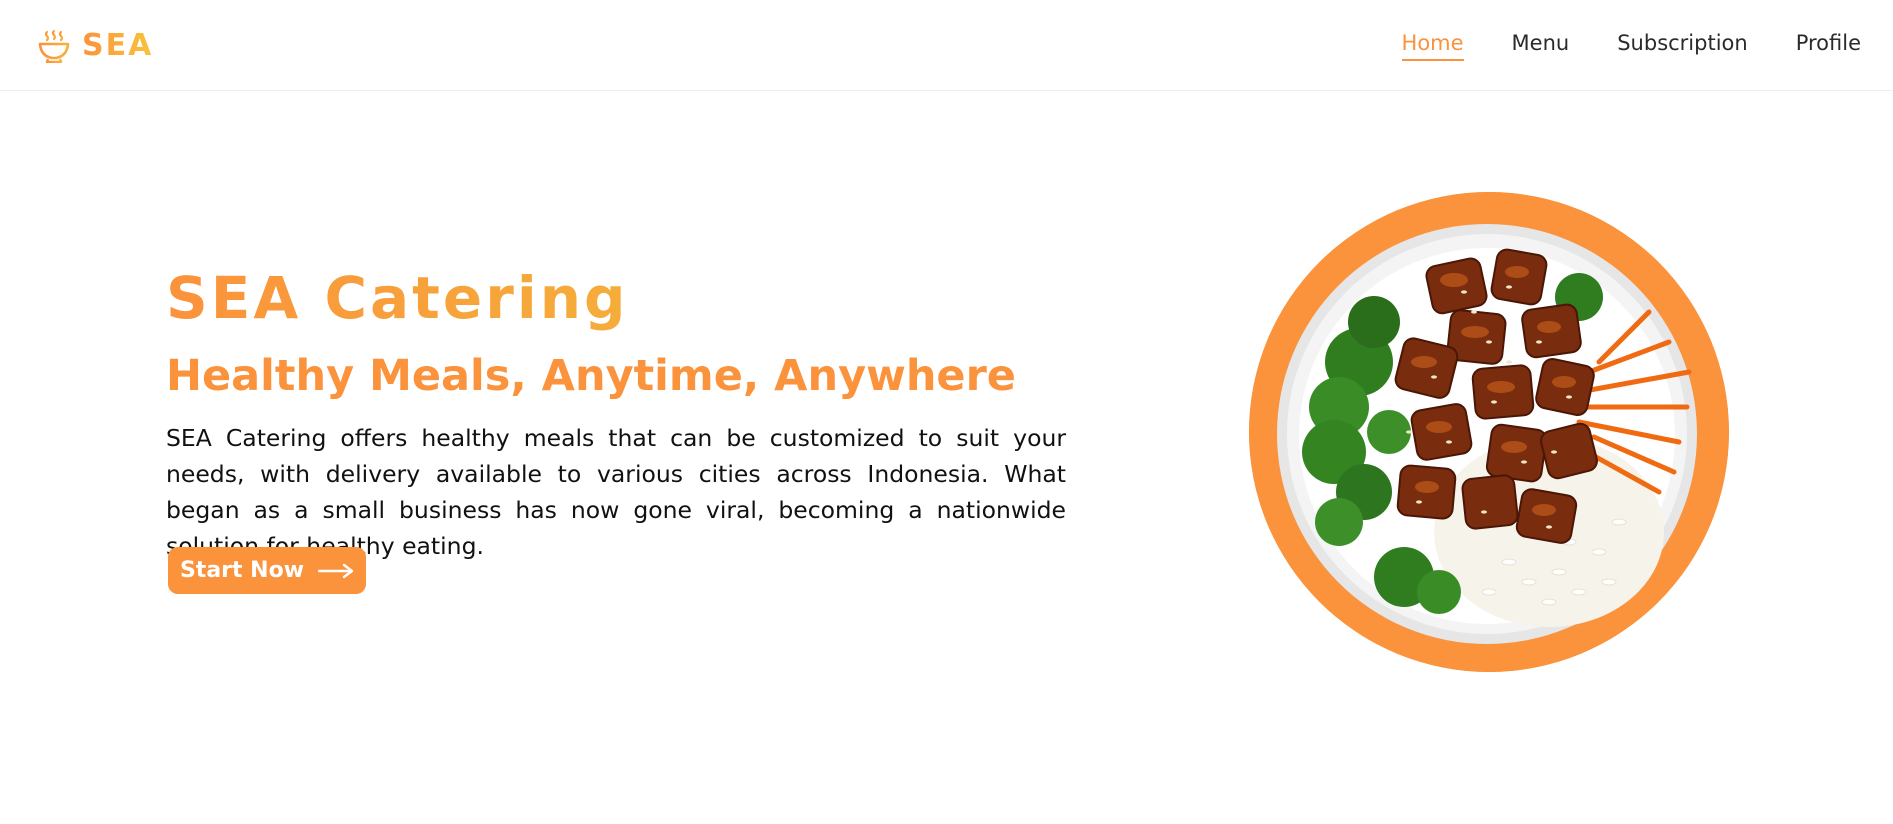 This screenshot has height=824, width=1893. Describe the element at coordinates (946, 45) in the screenshot. I see `navbar: SEA Home Menu Subscription Profile` at that location.